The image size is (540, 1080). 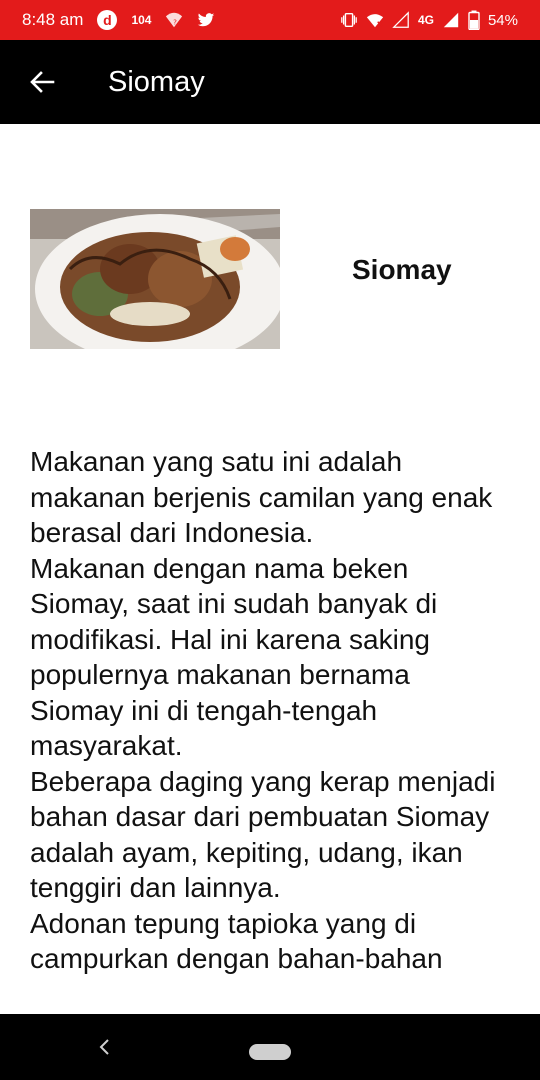 I want to click on arrow-back-icon, so click(x=42, y=82).